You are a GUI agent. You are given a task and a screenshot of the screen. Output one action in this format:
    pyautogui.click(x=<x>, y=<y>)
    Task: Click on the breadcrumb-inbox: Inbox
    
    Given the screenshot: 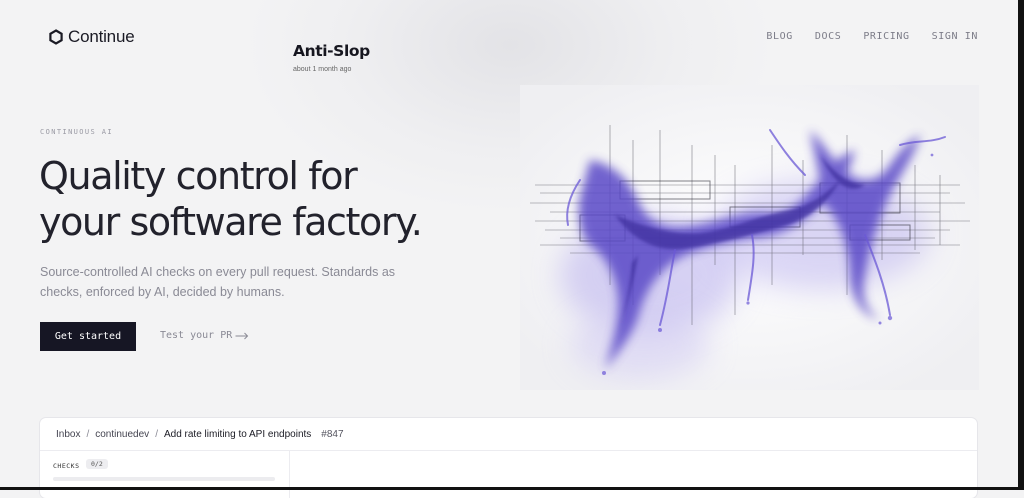 What is the action you would take?
    pyautogui.click(x=68, y=434)
    